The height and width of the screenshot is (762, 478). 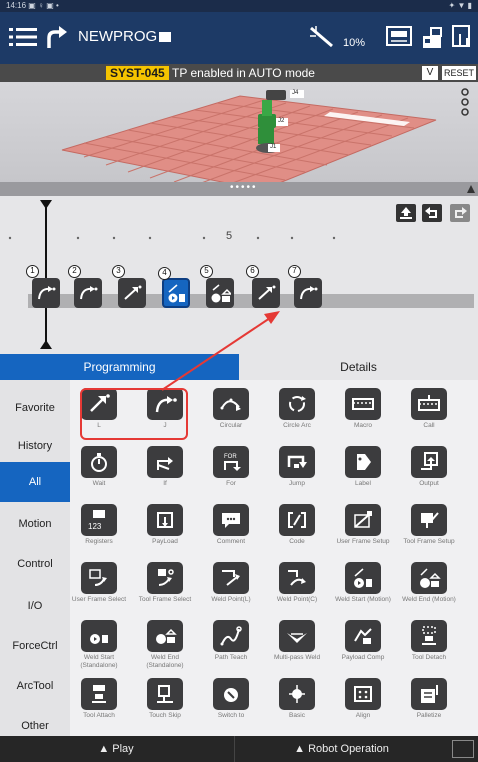 I want to click on annotation-arrow, so click(x=220, y=351).